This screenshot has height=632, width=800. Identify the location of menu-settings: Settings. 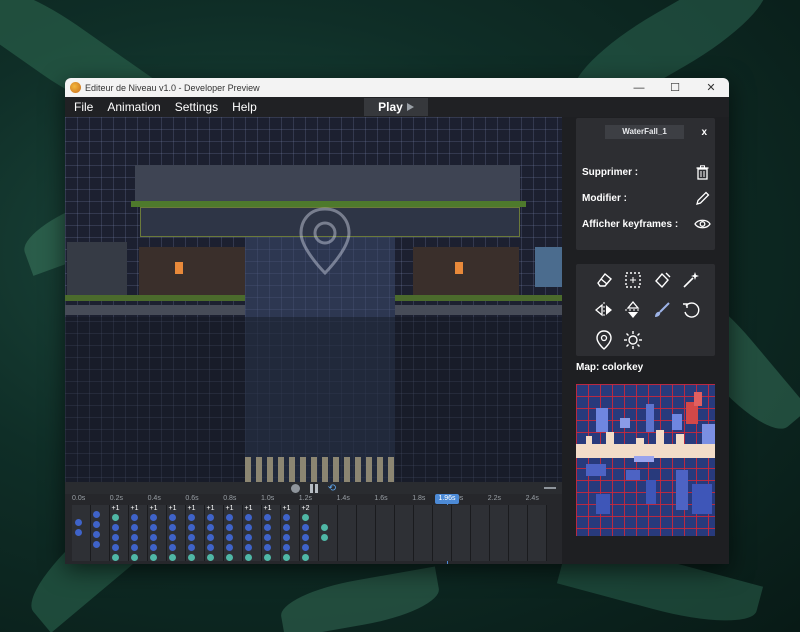
(196, 107).